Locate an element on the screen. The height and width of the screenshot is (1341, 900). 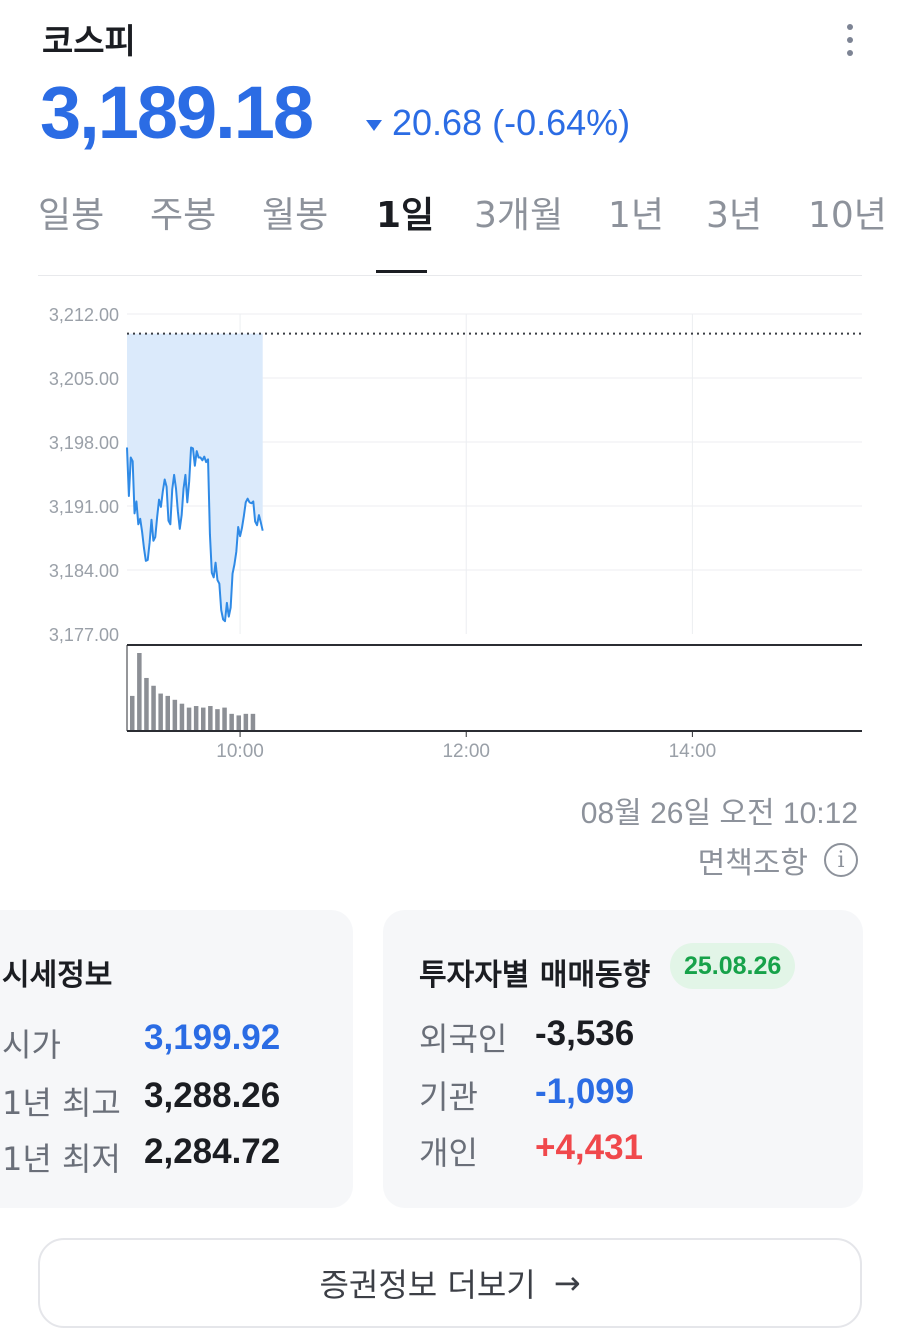
open-value: 3,199.92 is located at coordinates (212, 1037).